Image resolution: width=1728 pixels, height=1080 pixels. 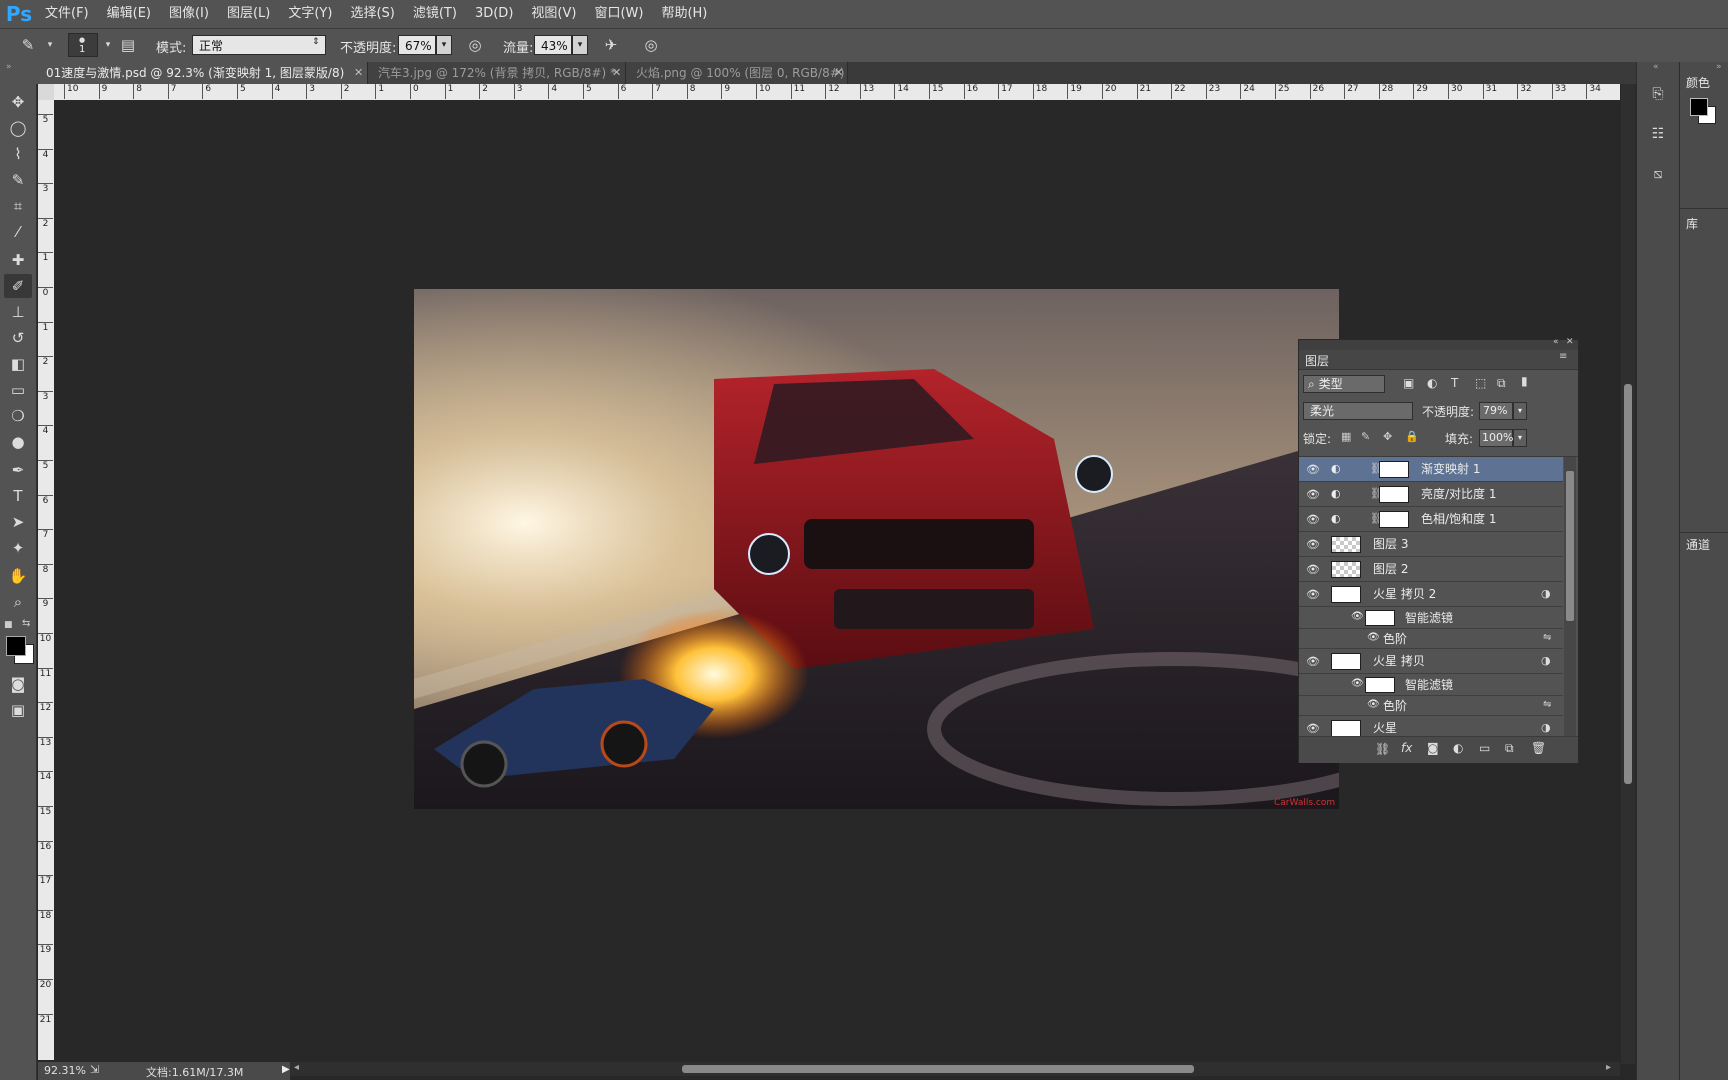 I want to click on pressure-size-icon: ◎, so click(x=651, y=45).